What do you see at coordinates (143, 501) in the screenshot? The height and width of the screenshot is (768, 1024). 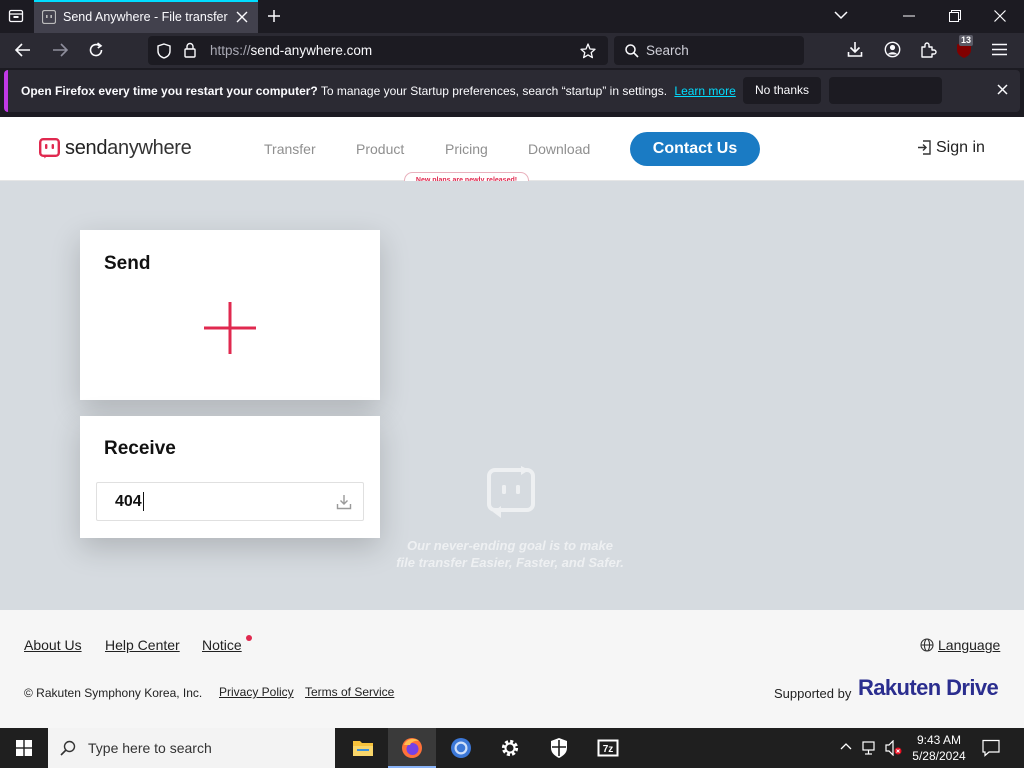 I see `text-cursor` at bounding box center [143, 501].